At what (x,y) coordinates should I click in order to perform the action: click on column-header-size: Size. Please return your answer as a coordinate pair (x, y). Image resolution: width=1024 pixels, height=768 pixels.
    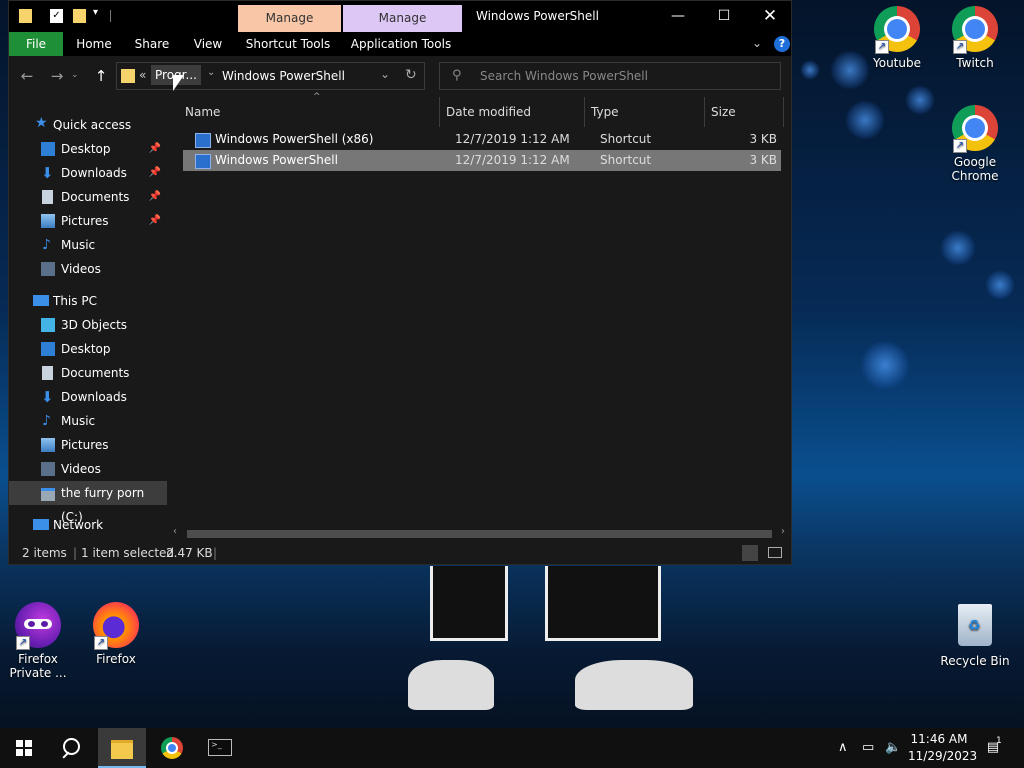
    Looking at the image, I should click on (723, 112).